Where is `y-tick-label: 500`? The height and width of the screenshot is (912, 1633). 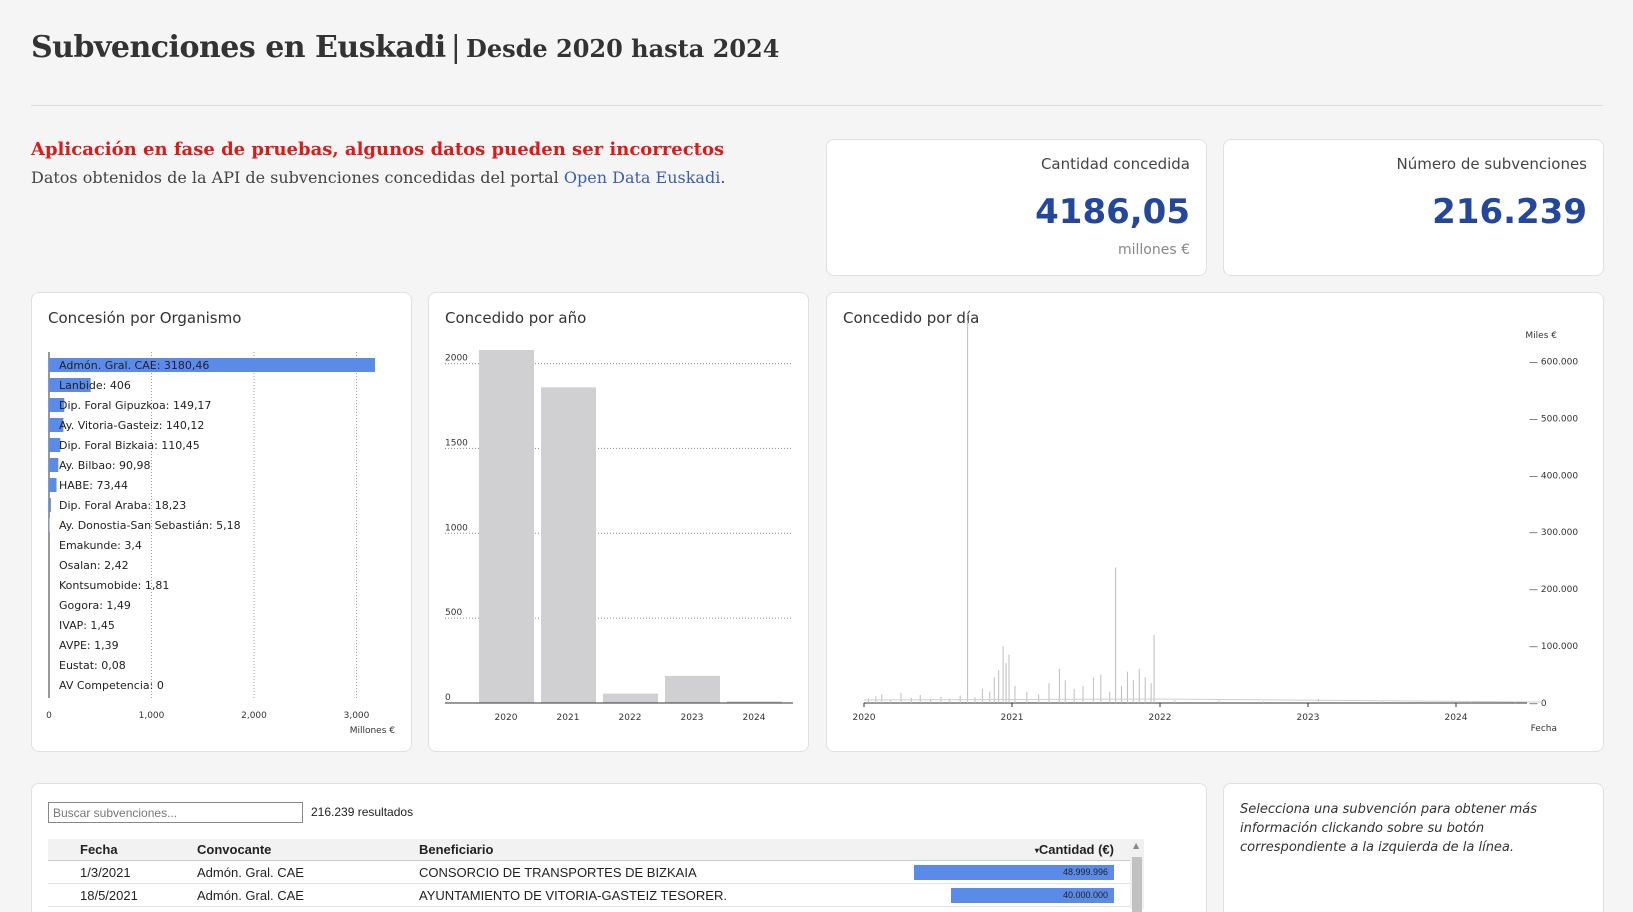
y-tick-label: 500 is located at coordinates (453, 613).